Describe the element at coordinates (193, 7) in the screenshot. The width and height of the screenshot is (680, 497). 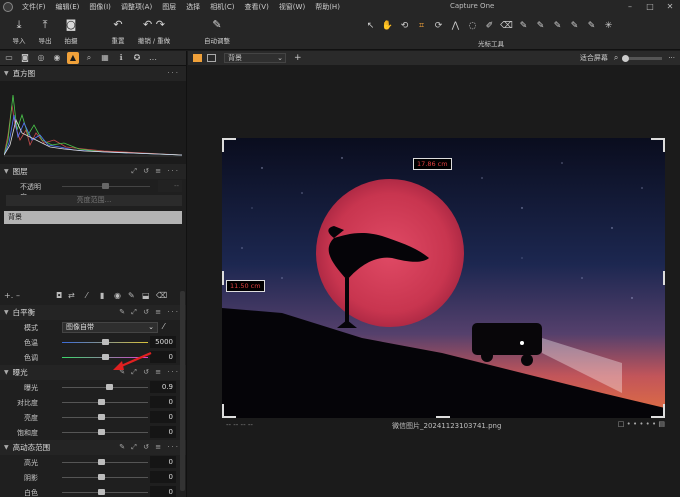
I see `menu-select: 选择` at that location.